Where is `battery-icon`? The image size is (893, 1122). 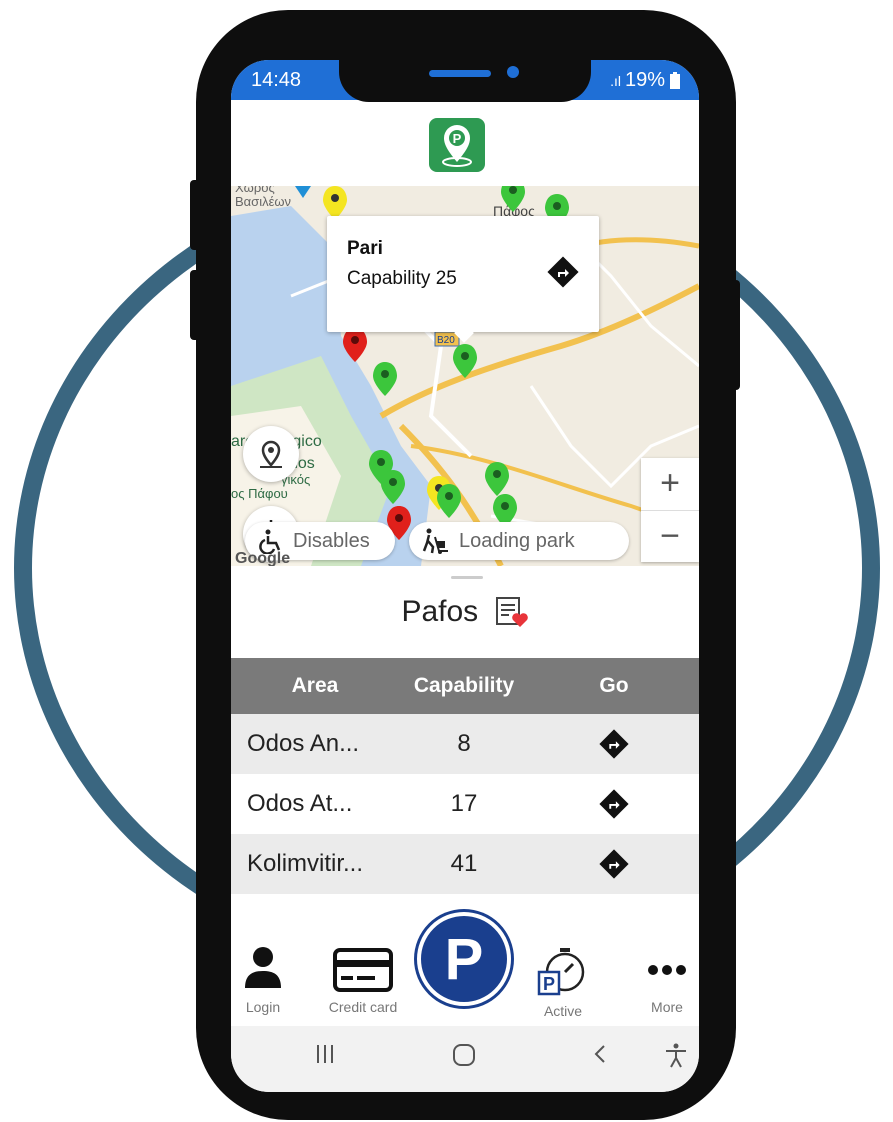 battery-icon is located at coordinates (675, 80).